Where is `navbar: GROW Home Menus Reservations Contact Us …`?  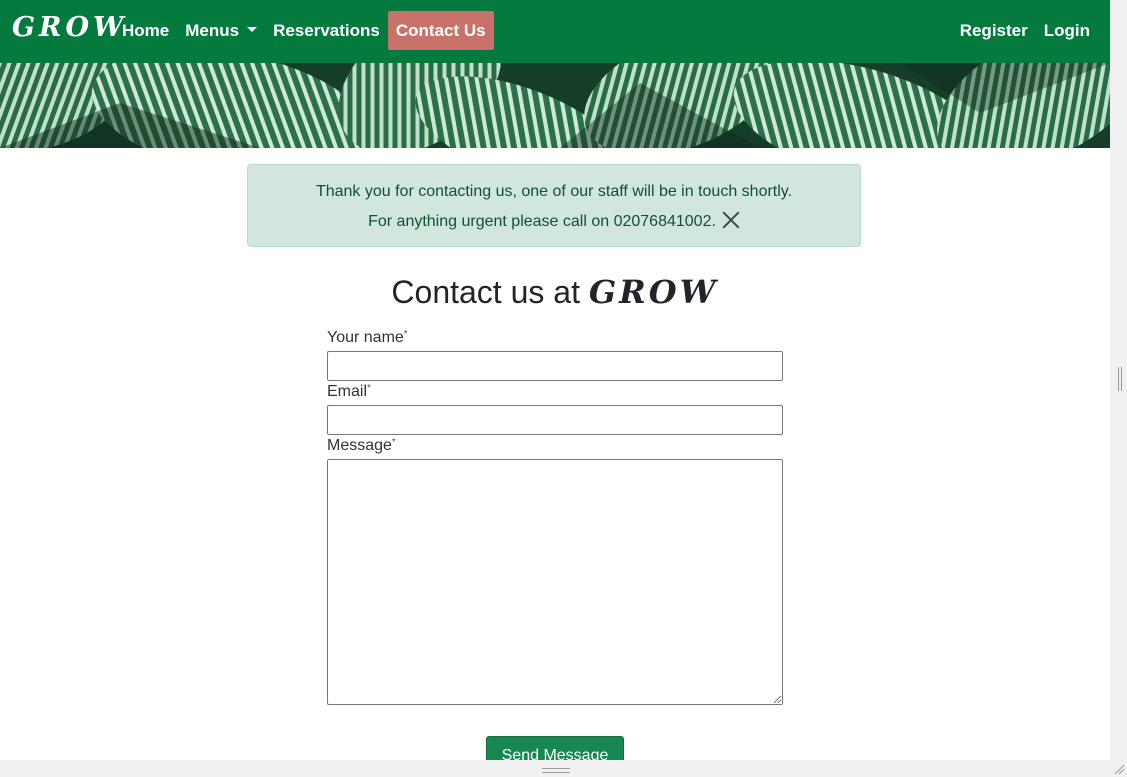 navbar: GROW Home Menus Reservations Contact Us … is located at coordinates (555, 31).